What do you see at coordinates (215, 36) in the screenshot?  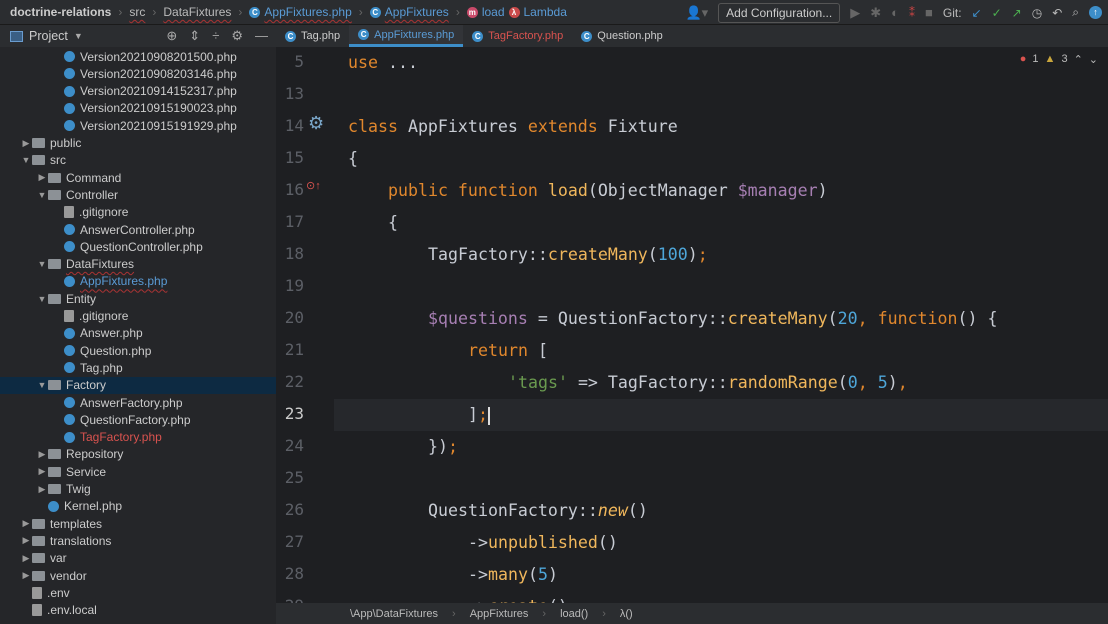 I see `collapse-all-icon: ÷` at bounding box center [215, 36].